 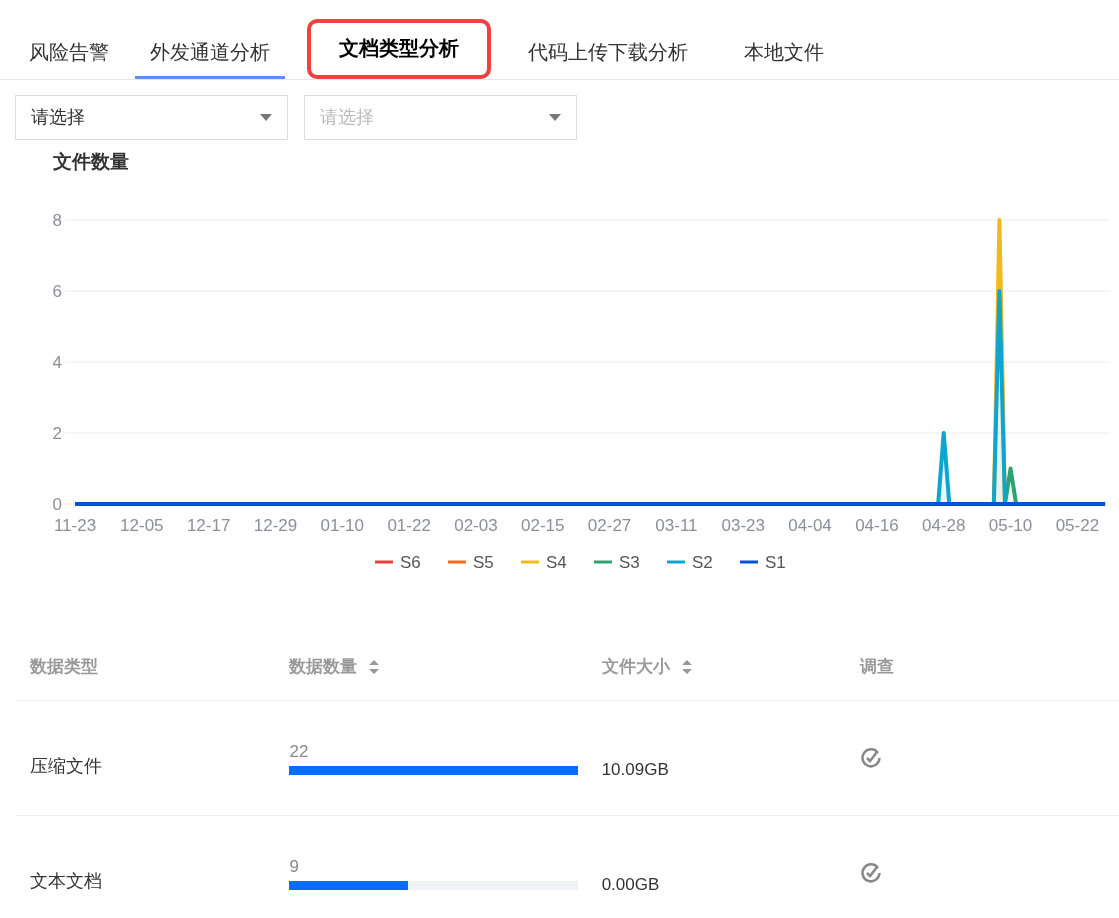 What do you see at coordinates (91, 162) in the screenshot?
I see `chart-title: 文件数量` at bounding box center [91, 162].